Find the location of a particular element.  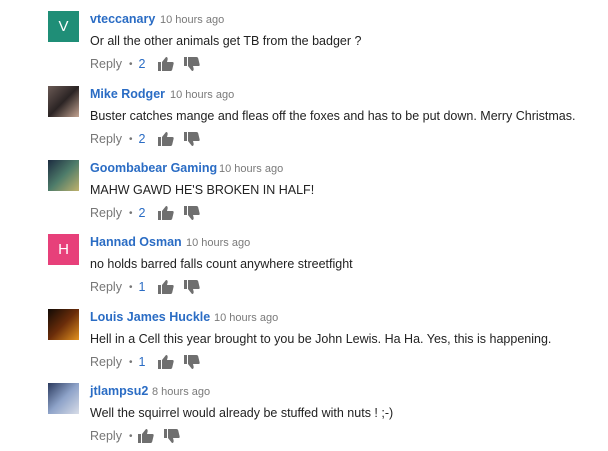

comment-author: Hannad Osman is located at coordinates (136, 242).